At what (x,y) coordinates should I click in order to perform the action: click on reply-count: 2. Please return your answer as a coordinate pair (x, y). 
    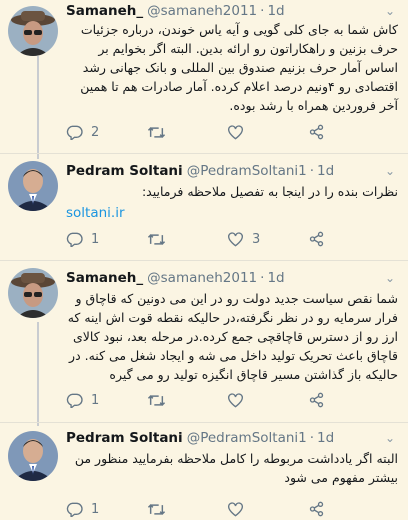
    Looking at the image, I should click on (95, 132).